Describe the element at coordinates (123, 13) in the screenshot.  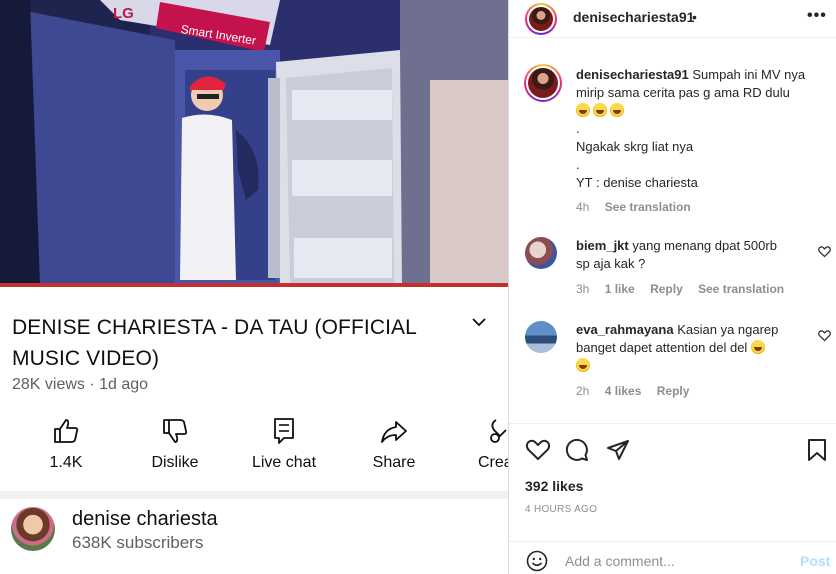
I see `svg-text: LG` at that location.